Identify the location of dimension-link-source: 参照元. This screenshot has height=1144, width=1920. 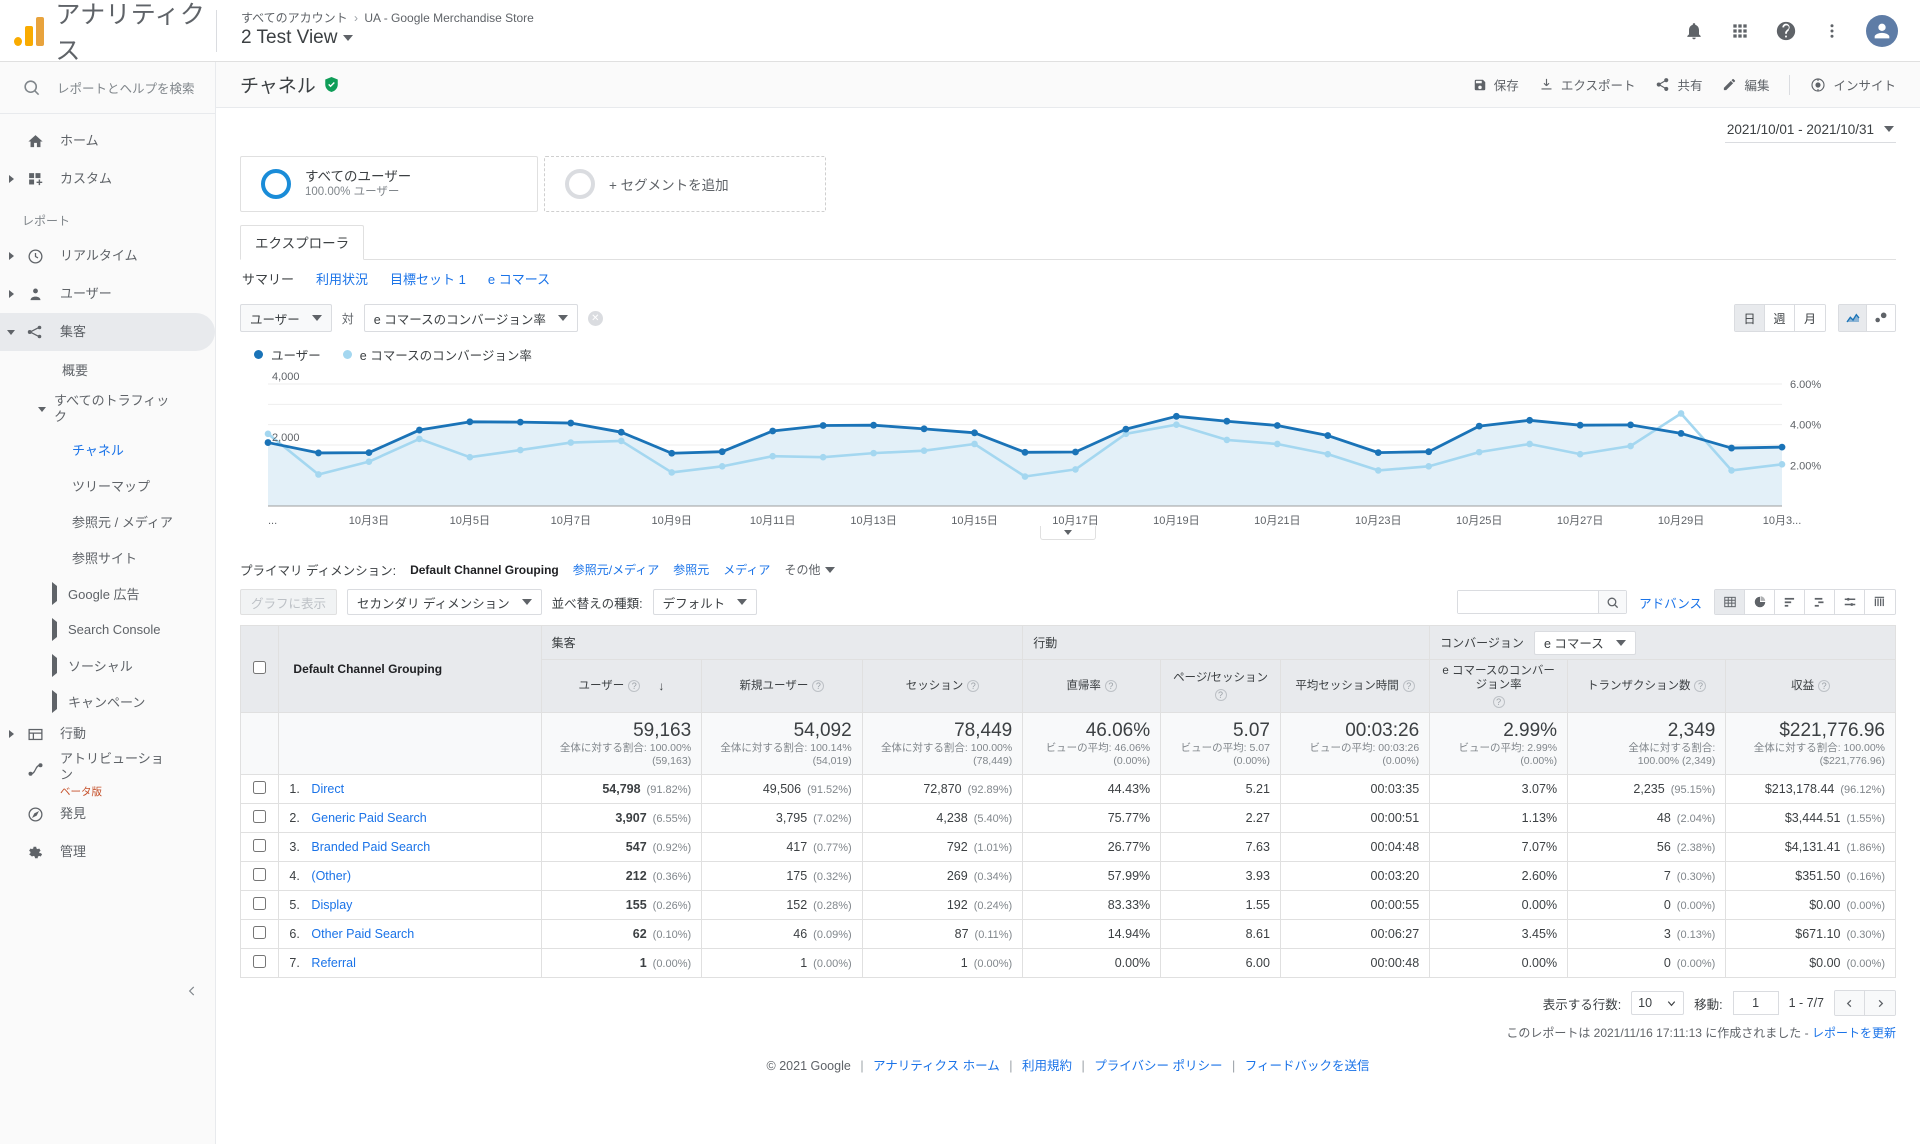
(691, 569).